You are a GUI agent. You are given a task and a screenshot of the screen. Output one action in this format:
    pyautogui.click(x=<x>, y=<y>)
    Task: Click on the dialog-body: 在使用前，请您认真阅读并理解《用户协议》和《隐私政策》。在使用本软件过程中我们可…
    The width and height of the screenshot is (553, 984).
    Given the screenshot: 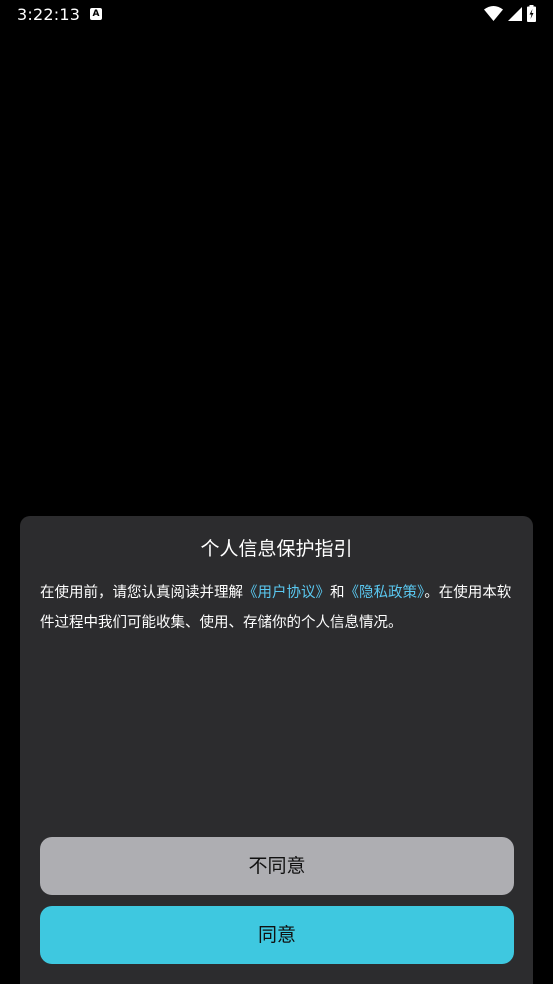 What is the action you would take?
    pyautogui.click(x=277, y=608)
    